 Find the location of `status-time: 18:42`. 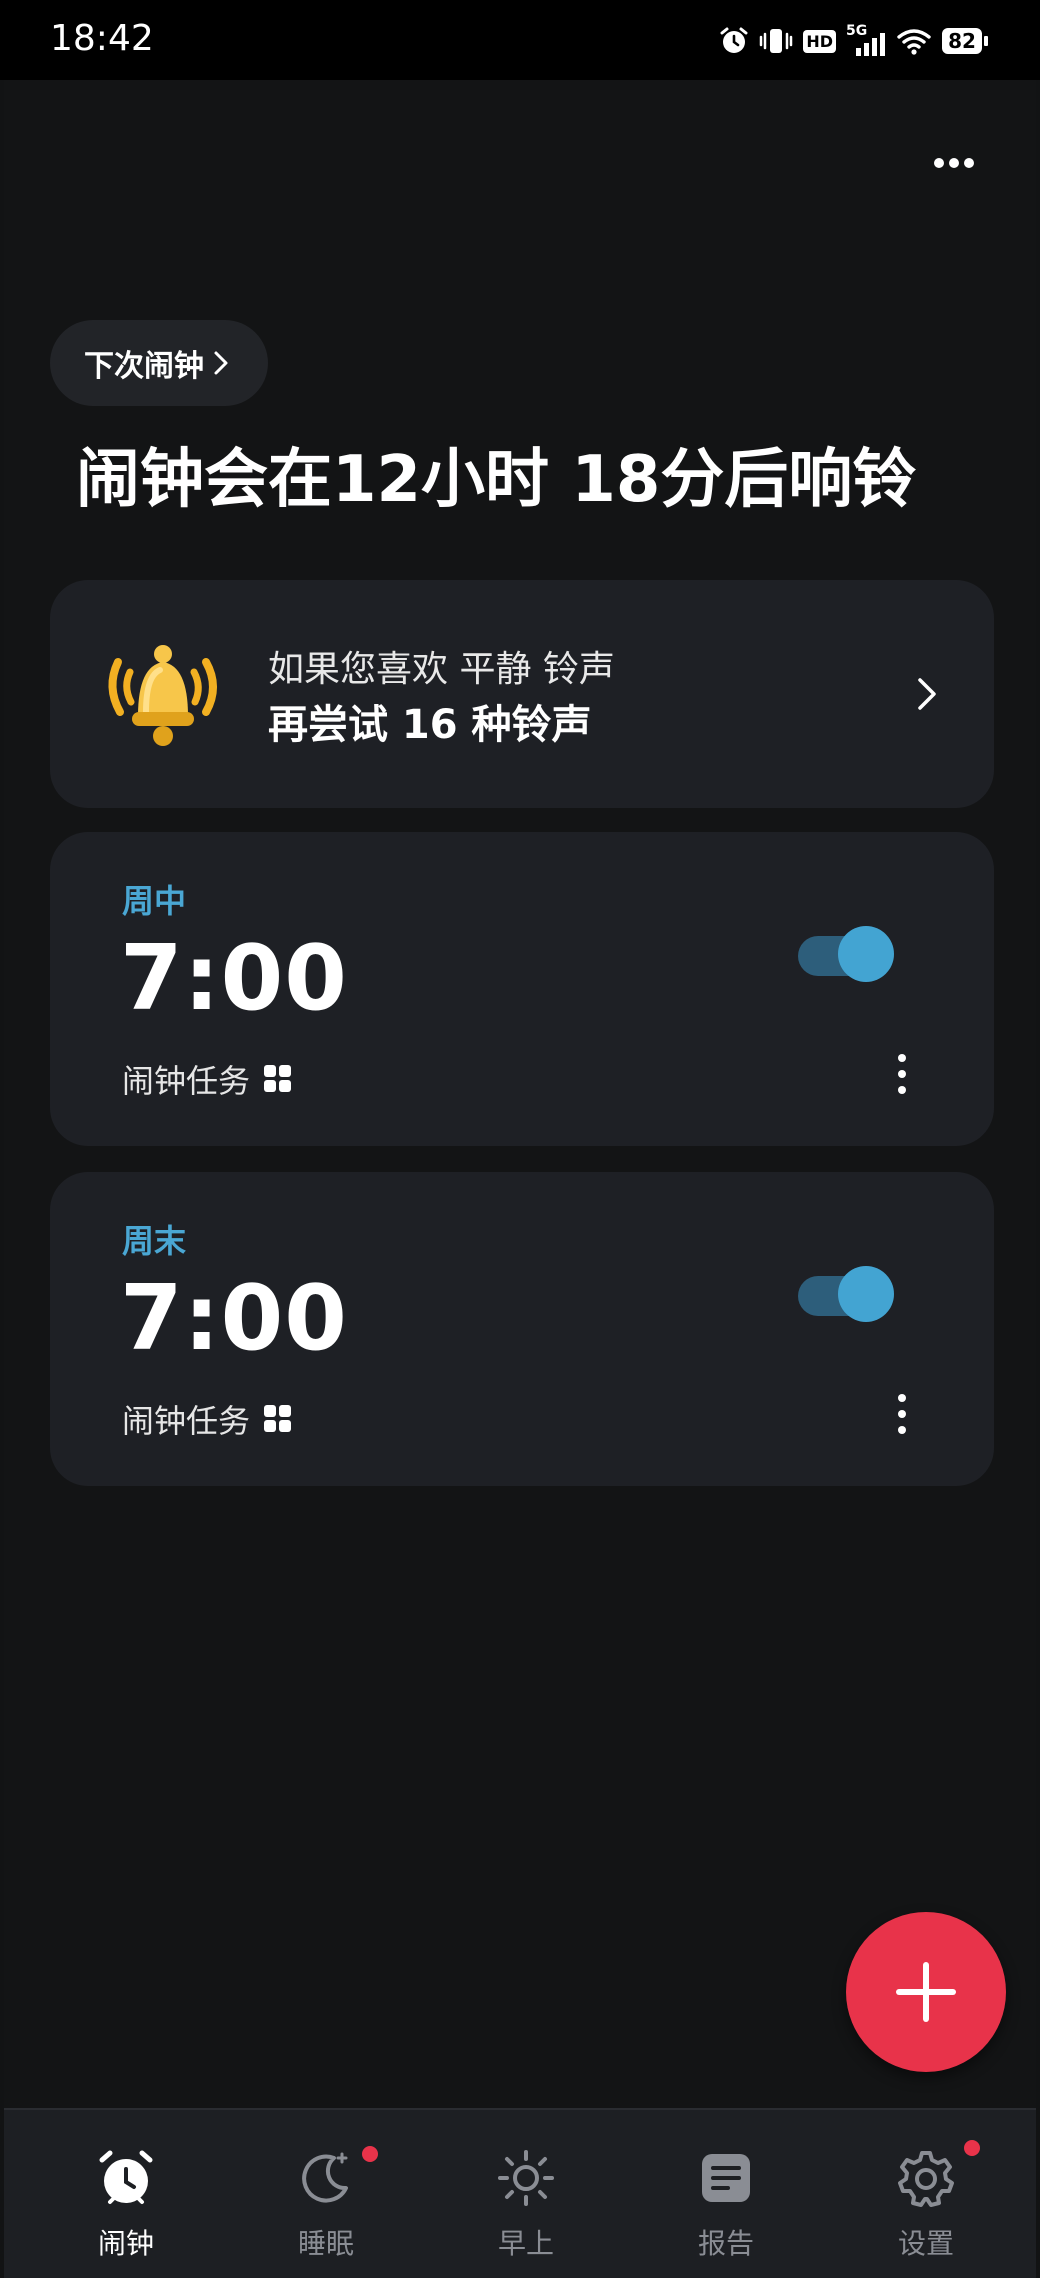

status-time: 18:42 is located at coordinates (102, 38).